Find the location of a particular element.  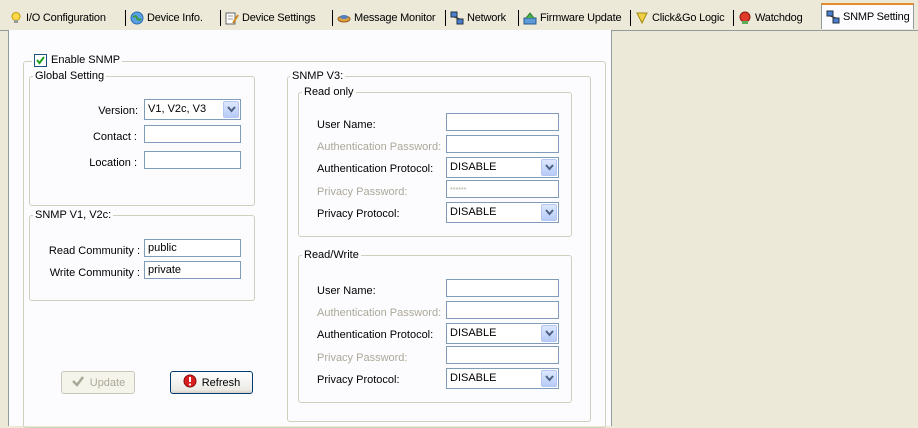

contact-input is located at coordinates (192, 134).